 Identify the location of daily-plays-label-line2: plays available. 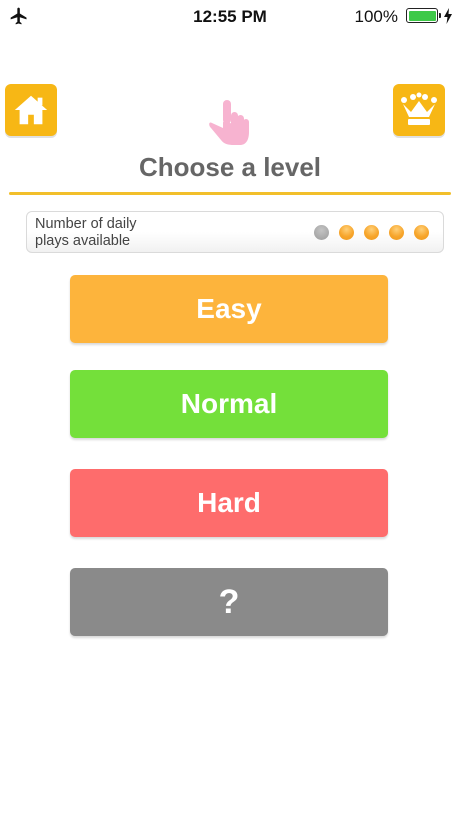
(83, 241).